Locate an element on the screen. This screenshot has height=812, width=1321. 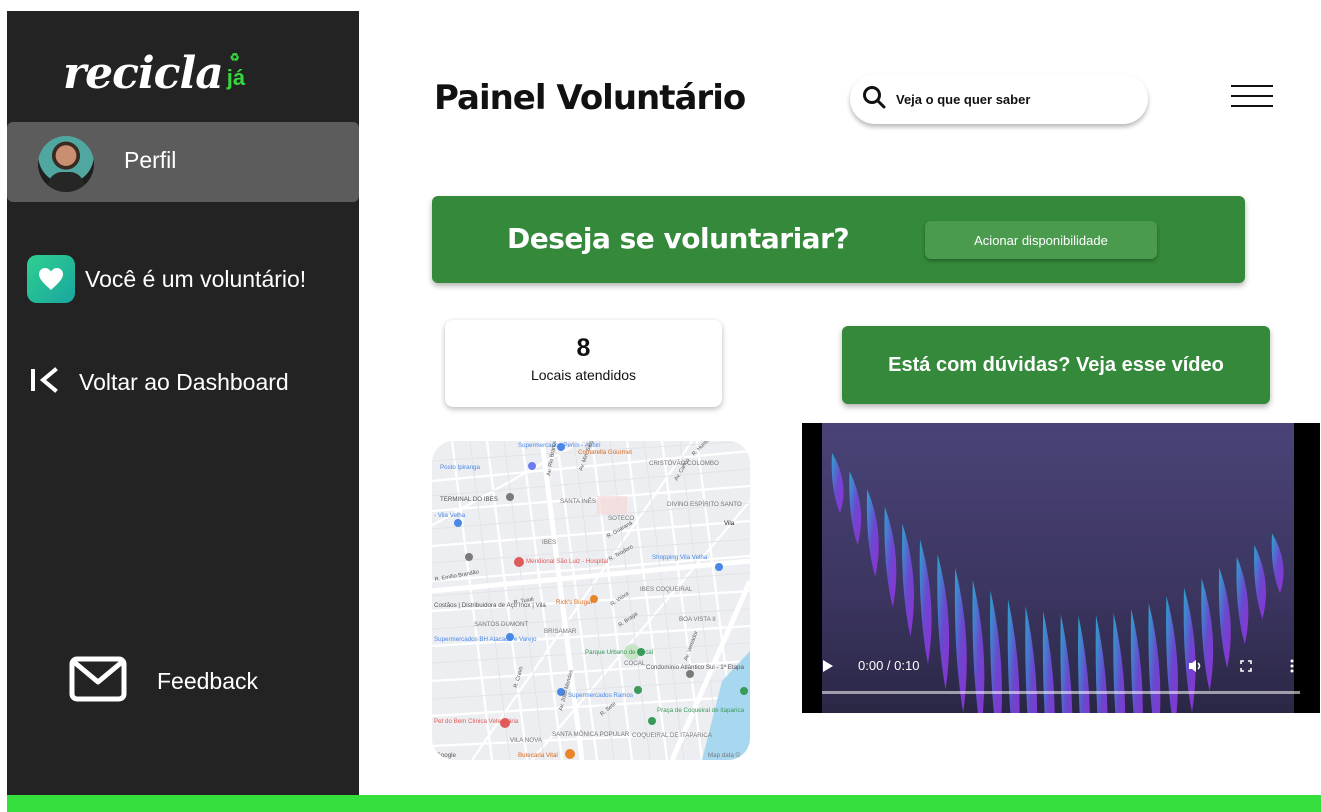
map-place-label: Condominio Atlântico Sul - 1ª Etapa is located at coordinates (695, 667).